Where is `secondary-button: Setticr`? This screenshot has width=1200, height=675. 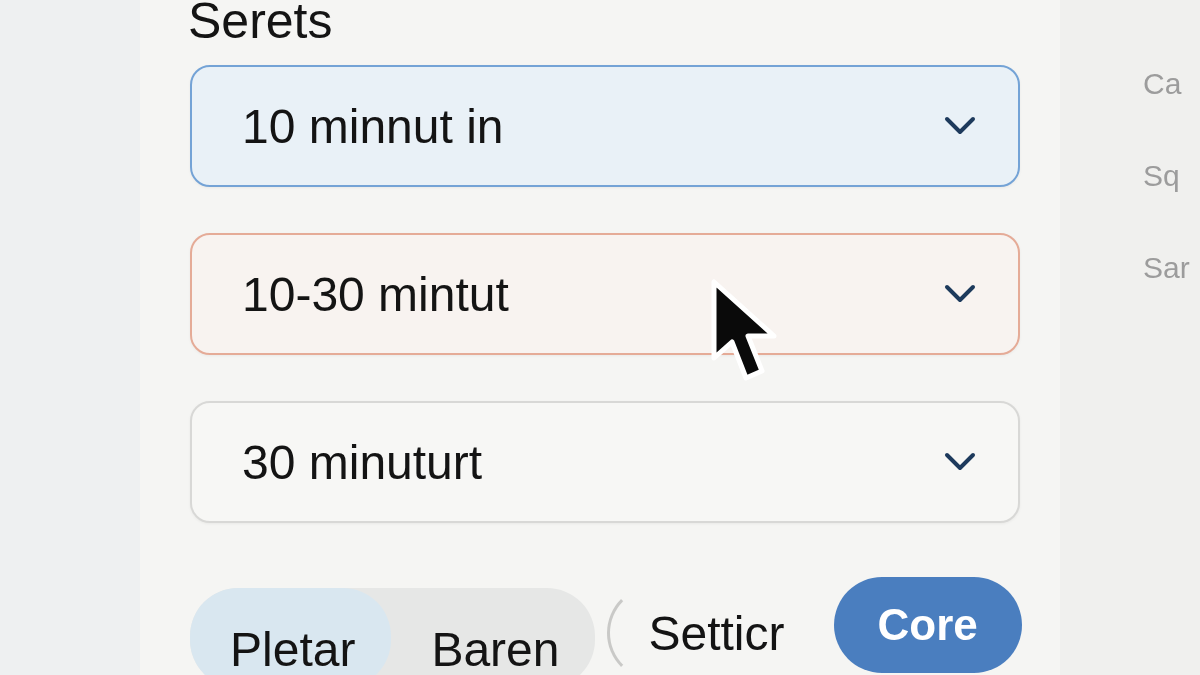 secondary-button: Setticr is located at coordinates (714, 630).